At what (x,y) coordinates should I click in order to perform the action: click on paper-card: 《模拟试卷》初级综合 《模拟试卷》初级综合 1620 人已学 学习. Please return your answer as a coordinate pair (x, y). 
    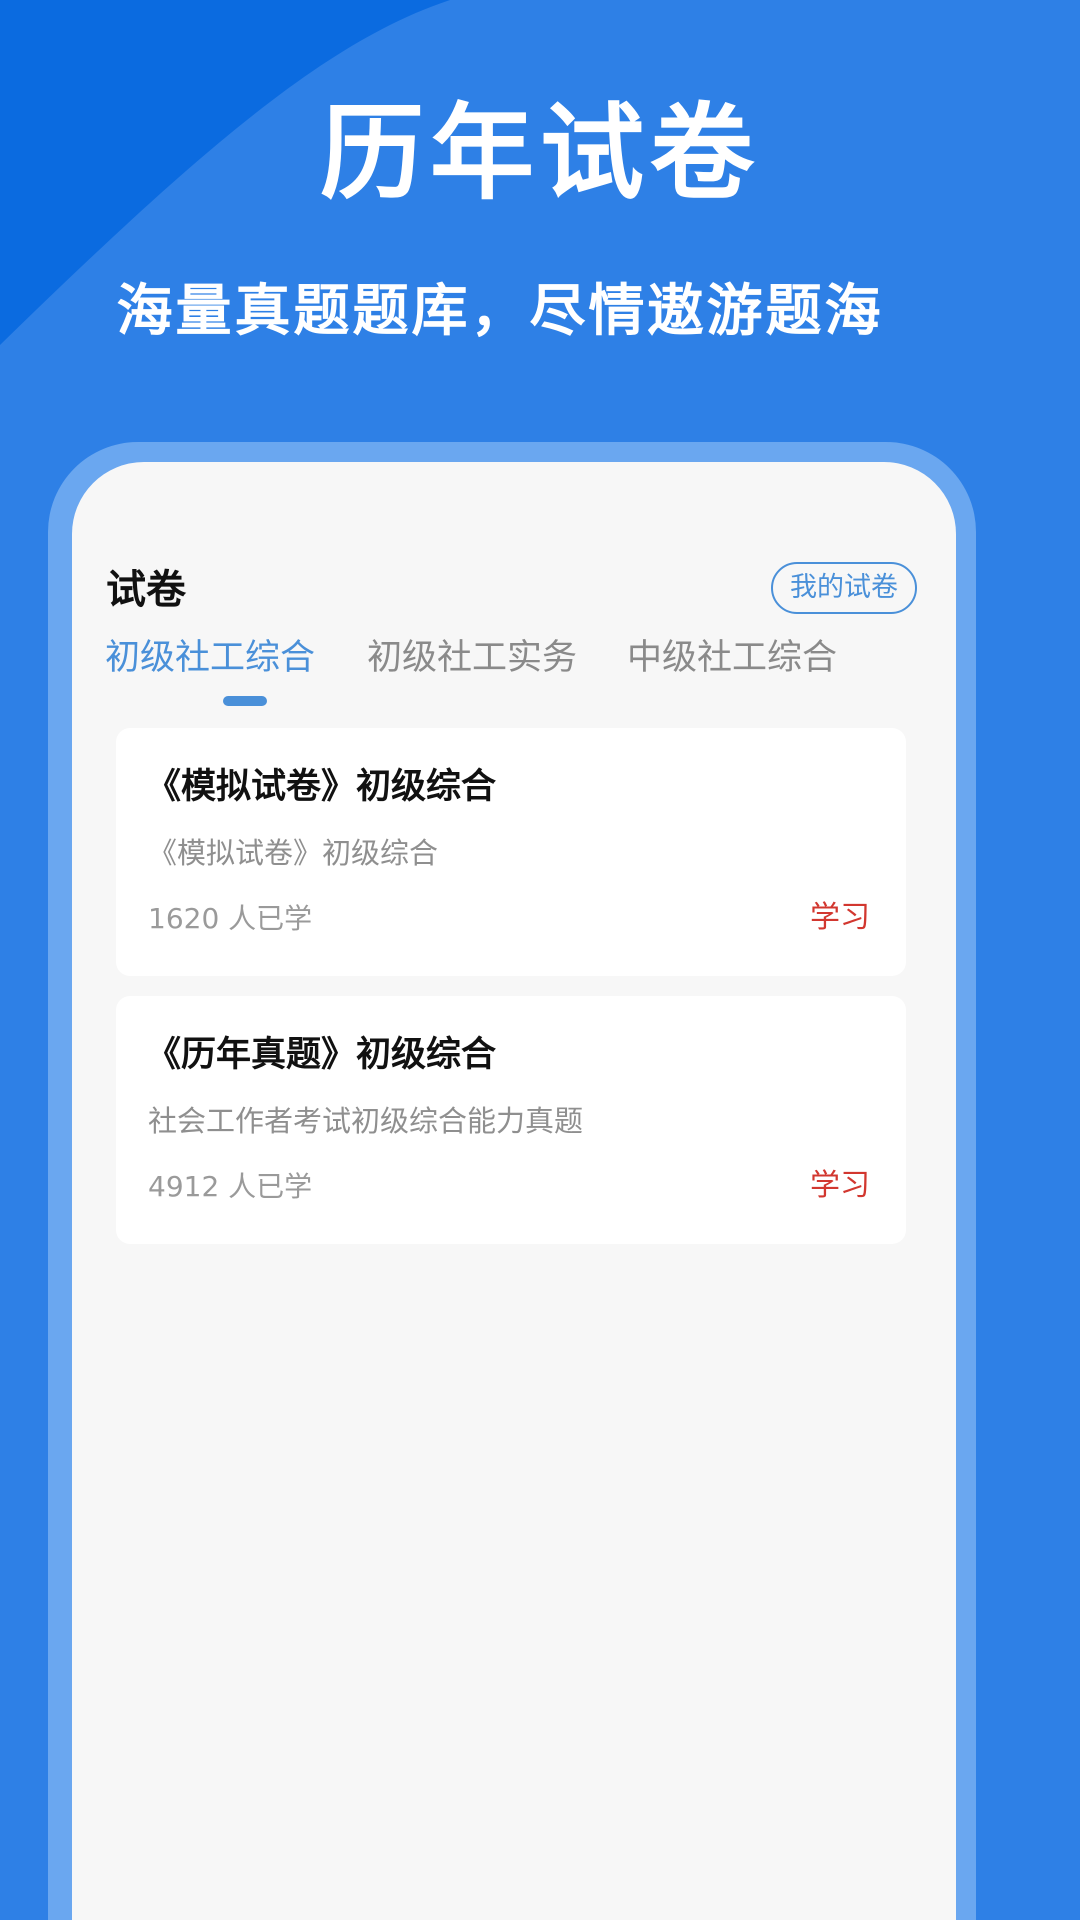
    Looking at the image, I should click on (511, 852).